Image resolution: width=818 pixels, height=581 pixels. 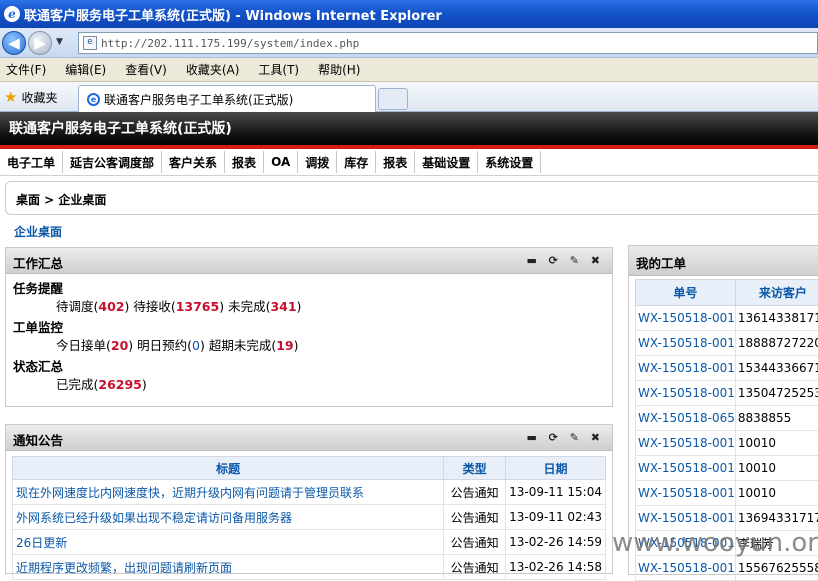 What do you see at coordinates (31, 162) in the screenshot?
I see `nav-item-electronic-order: 电子工单` at bounding box center [31, 162].